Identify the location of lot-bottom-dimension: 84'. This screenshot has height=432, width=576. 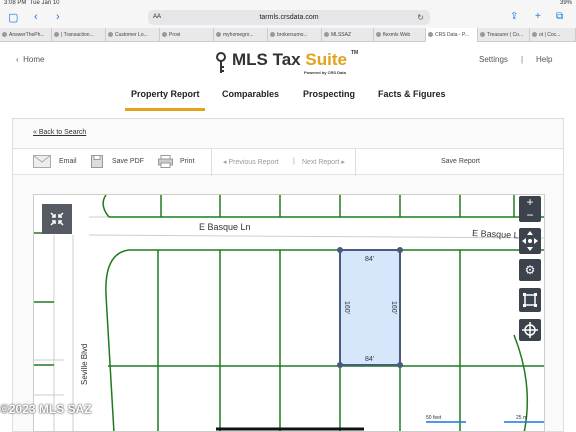
(369, 359).